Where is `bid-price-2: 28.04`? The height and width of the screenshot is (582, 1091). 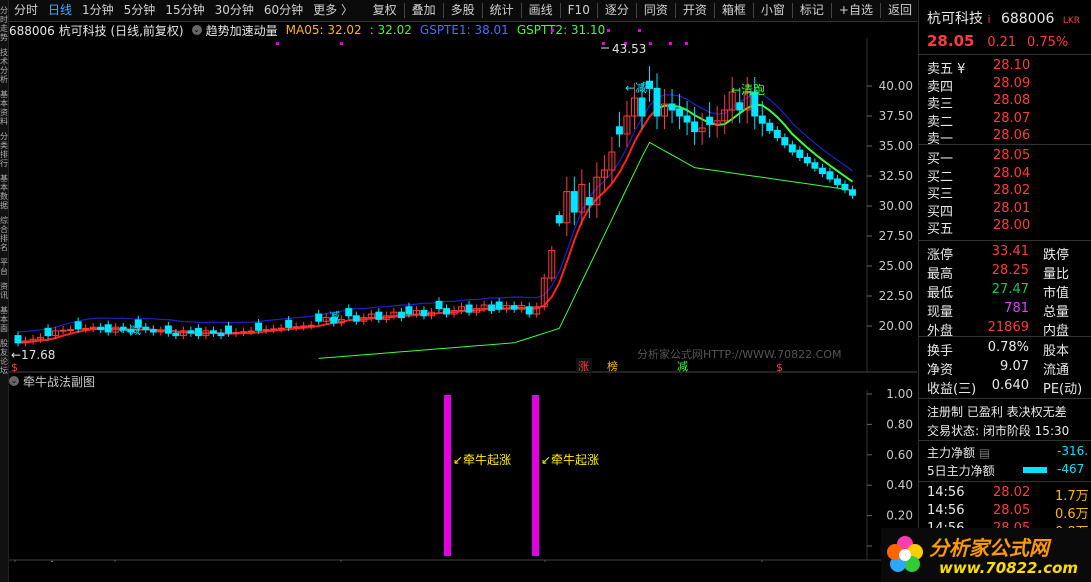 bid-price-2: 28.04 is located at coordinates (1012, 173).